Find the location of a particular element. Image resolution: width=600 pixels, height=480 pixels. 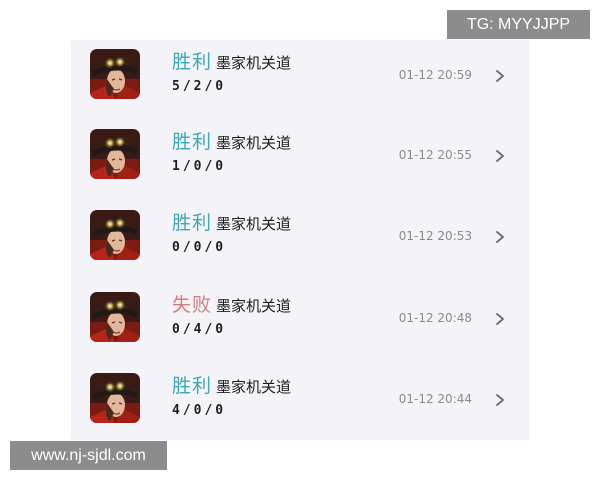

telegram-watermark: TG: MYYJJPP is located at coordinates (518, 24).